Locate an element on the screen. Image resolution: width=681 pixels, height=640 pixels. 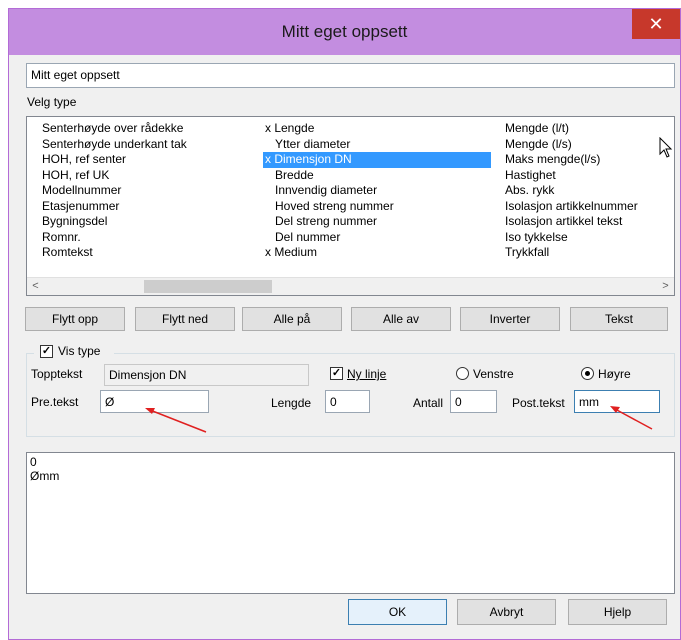
red-arrow-post-text is located at coordinates (631, 418).